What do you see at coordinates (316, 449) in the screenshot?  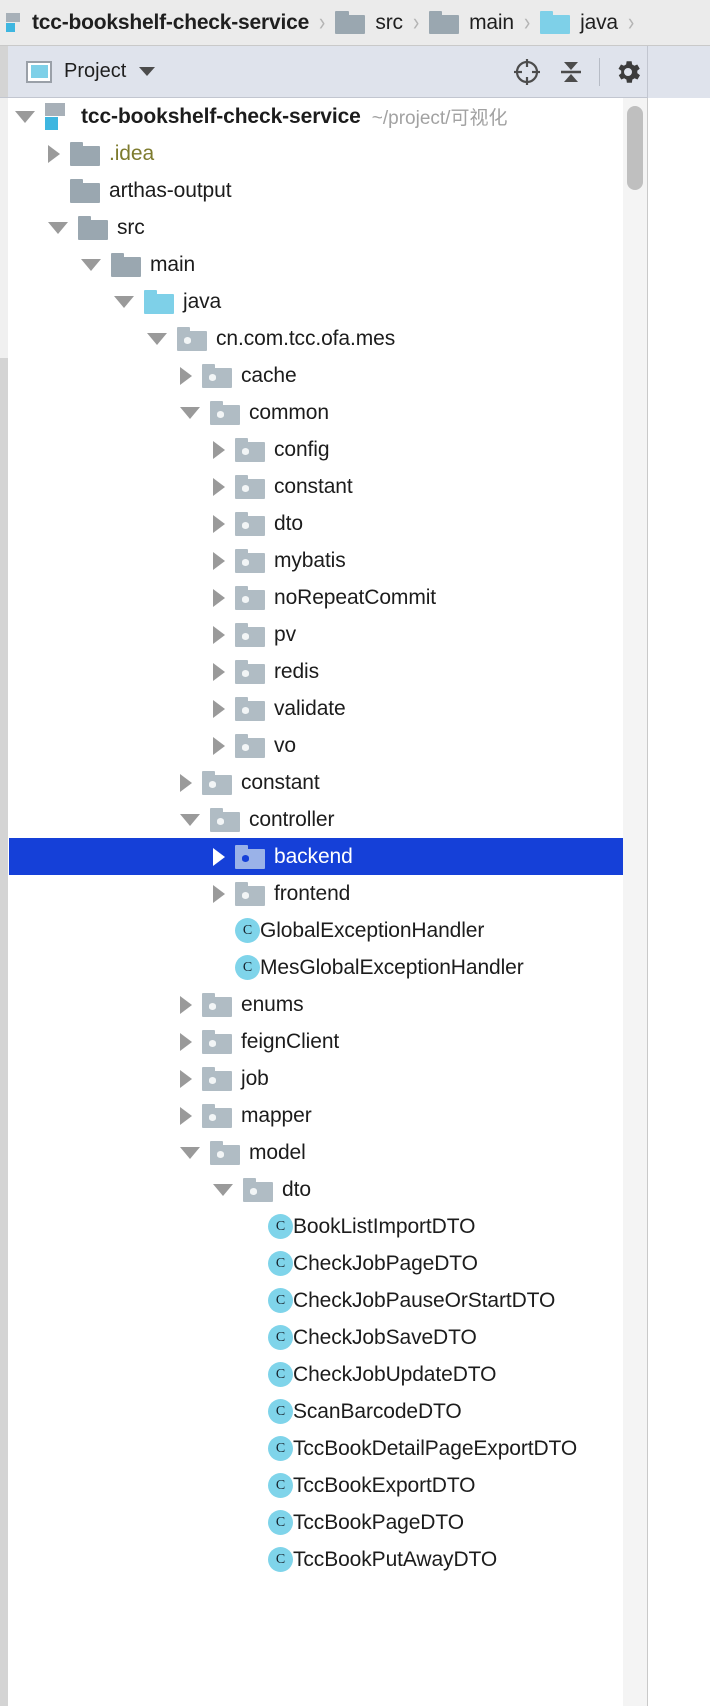 I see `tree-row: config` at bounding box center [316, 449].